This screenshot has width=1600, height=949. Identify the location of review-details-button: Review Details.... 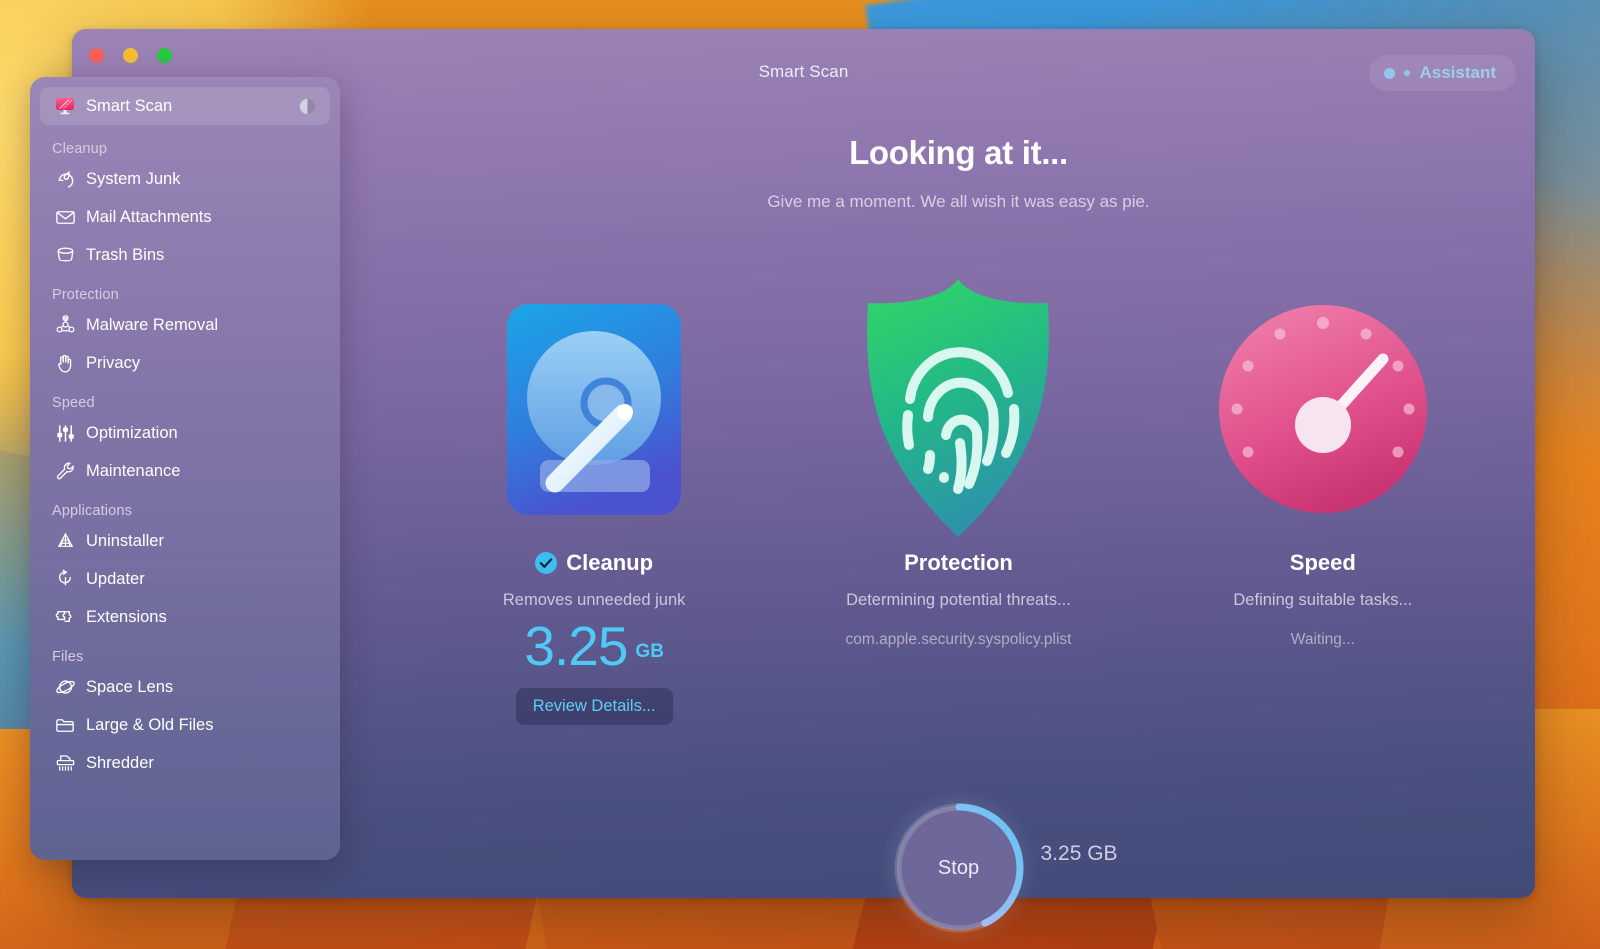
(594, 707).